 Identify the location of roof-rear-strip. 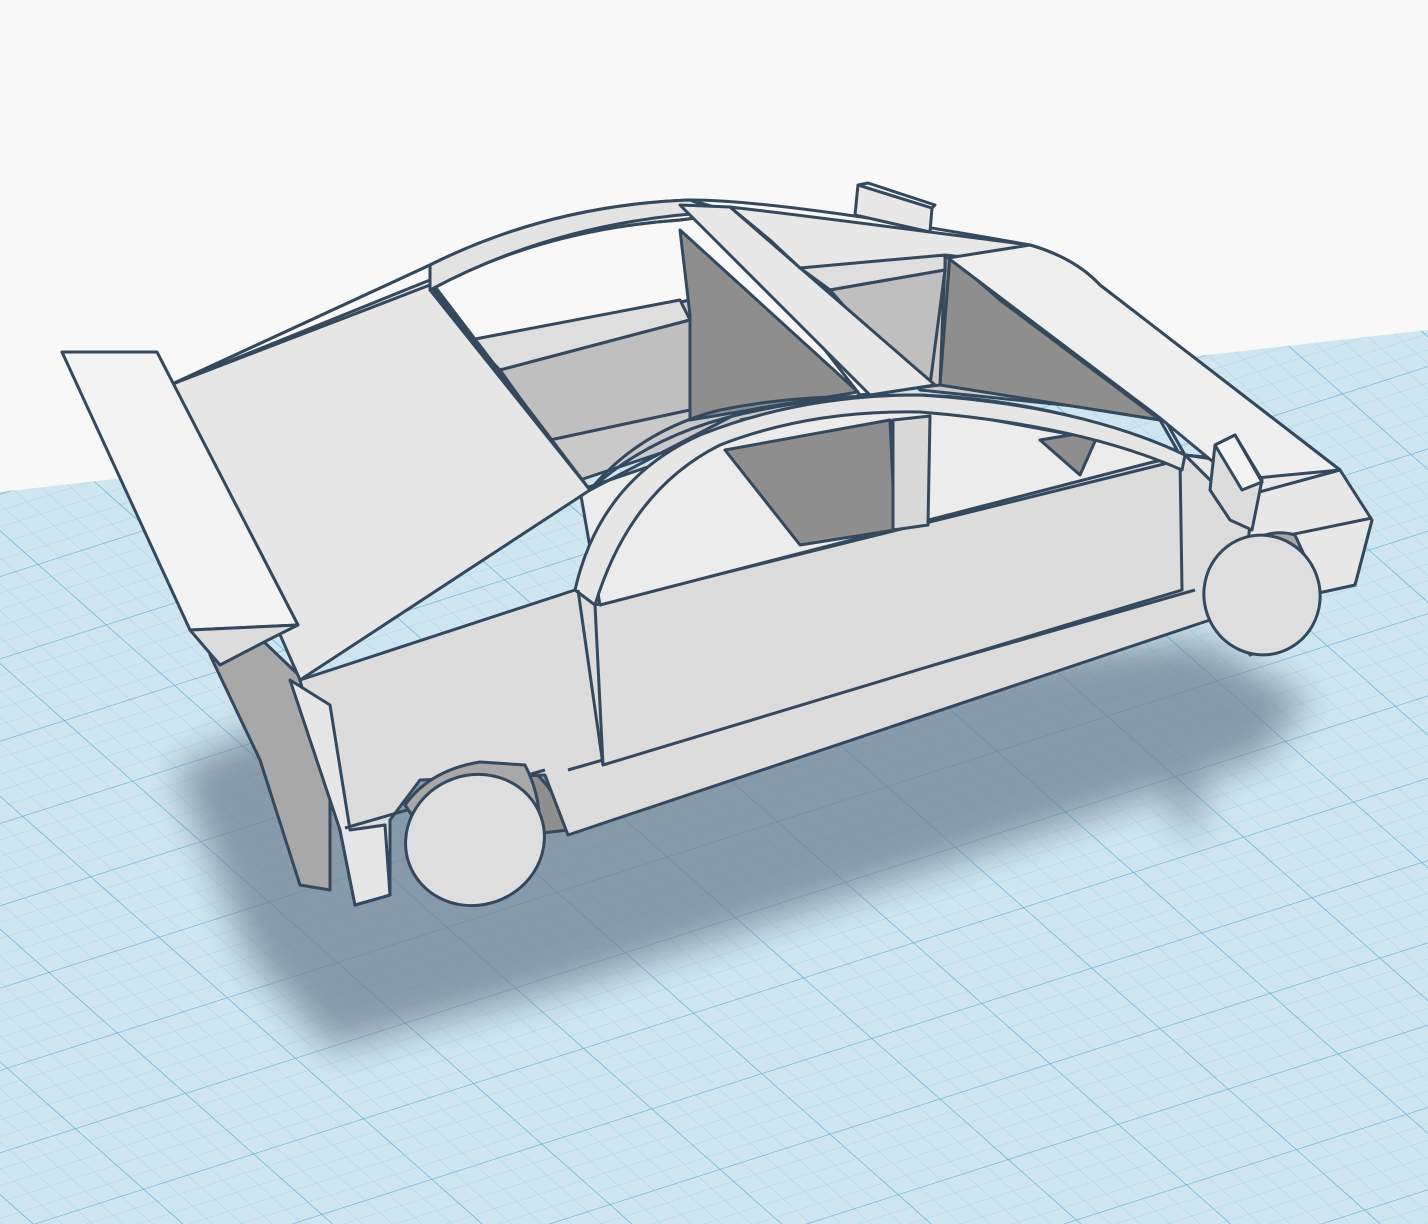
(575, 245).